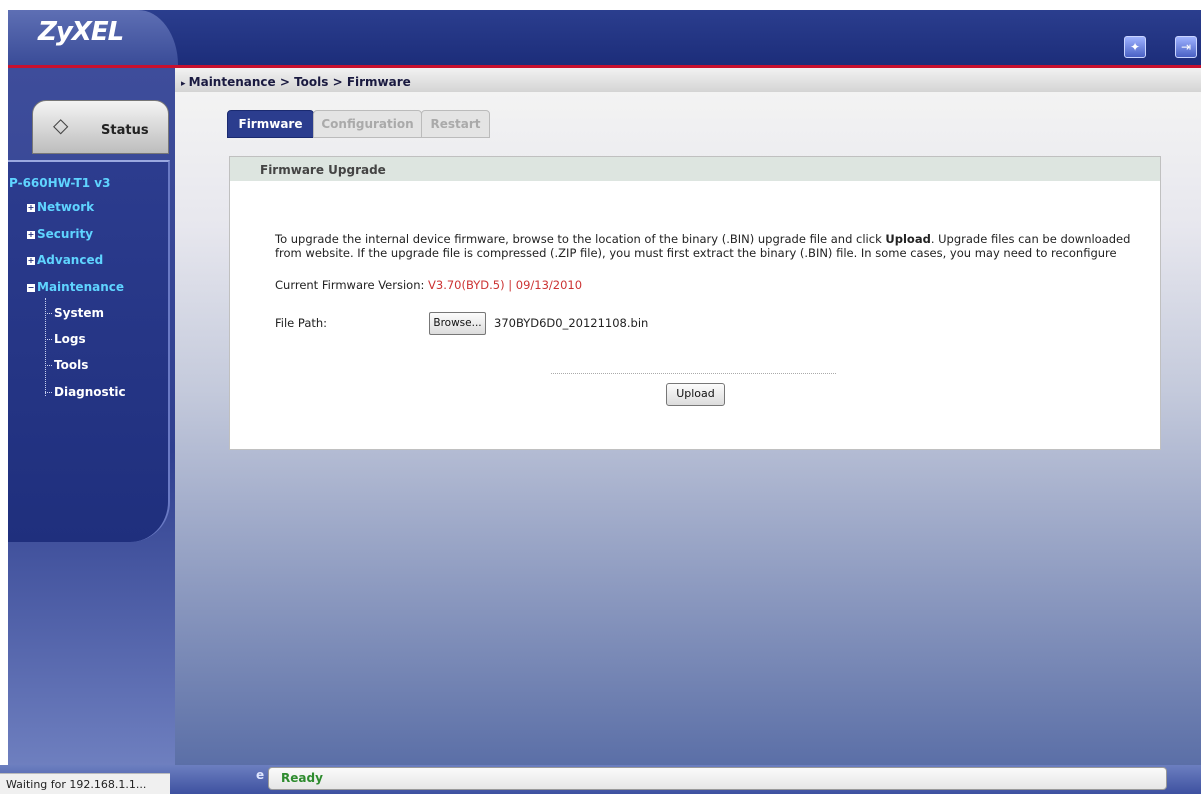 The height and width of the screenshot is (795, 1201). I want to click on device-model: P-660HW-T1 v3, so click(60, 183).